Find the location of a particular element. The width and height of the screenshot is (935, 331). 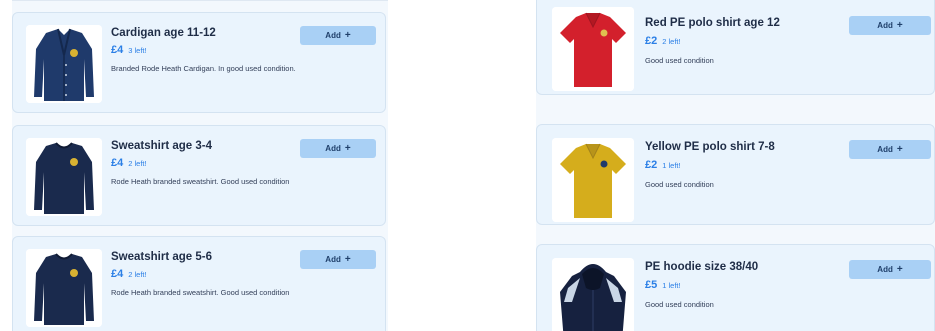

product-title: Red PE polo shirt age 12 is located at coordinates (712, 23).